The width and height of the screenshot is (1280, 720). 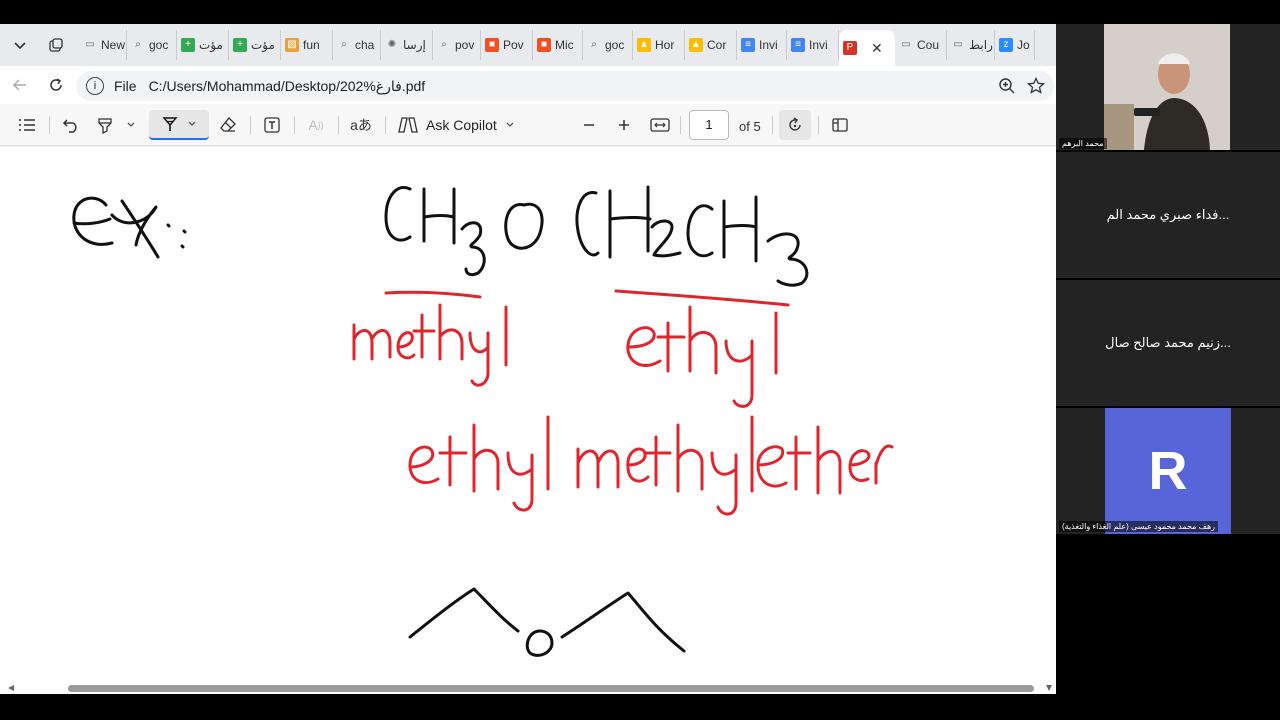 I want to click on eraser-icon, so click(x=228, y=125).